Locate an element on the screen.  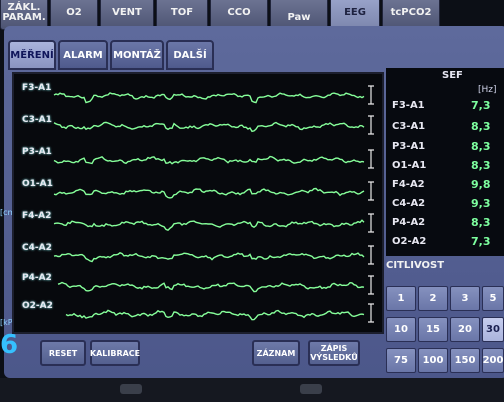
sensitivity-button-1: 1 is located at coordinates (401, 298).